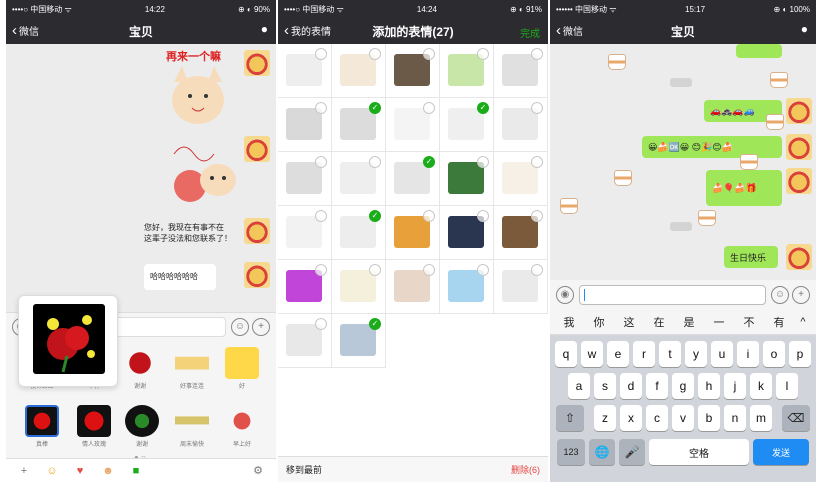 This screenshot has height=482, width=816. I want to click on key-u: u, so click(722, 354).